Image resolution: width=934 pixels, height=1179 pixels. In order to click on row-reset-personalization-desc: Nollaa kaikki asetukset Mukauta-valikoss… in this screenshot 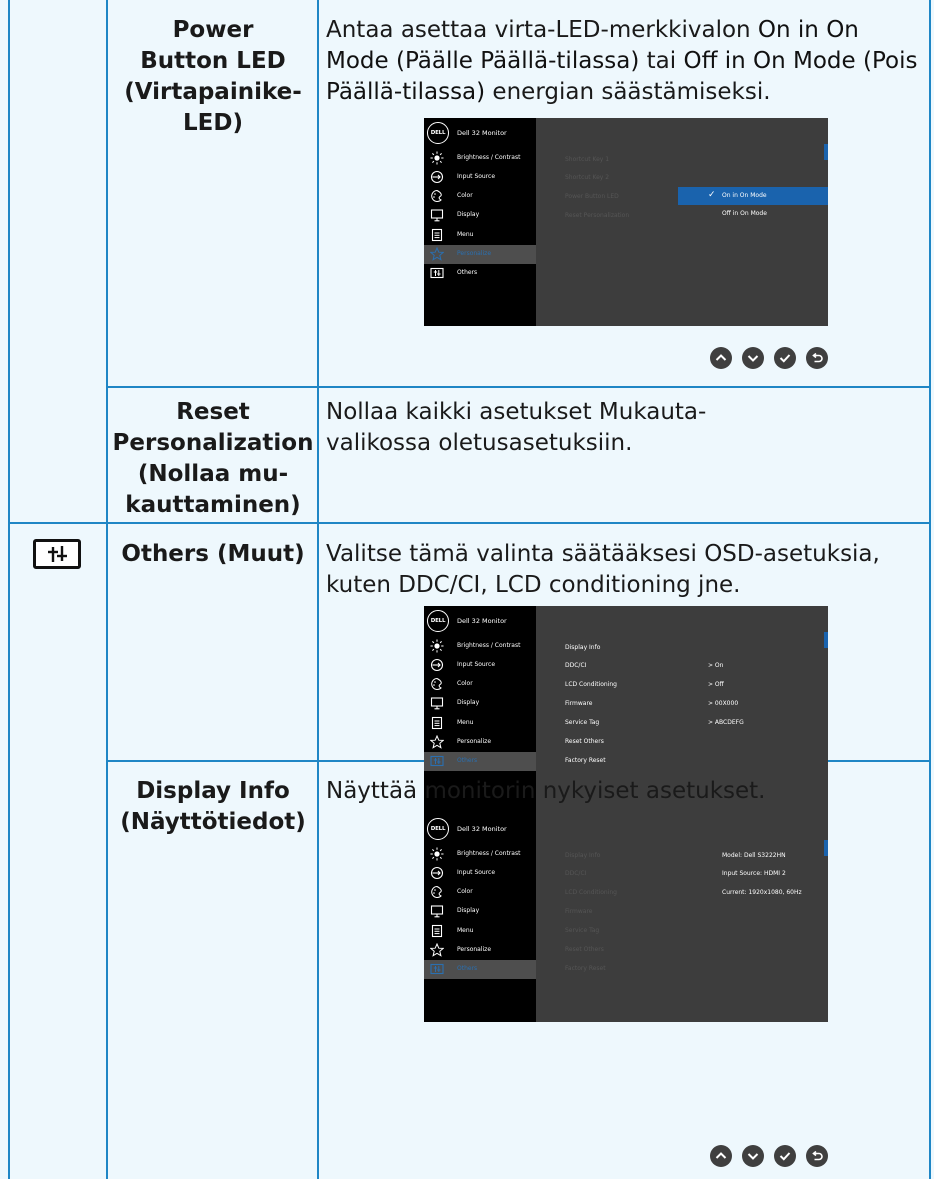, I will do `click(516, 427)`.